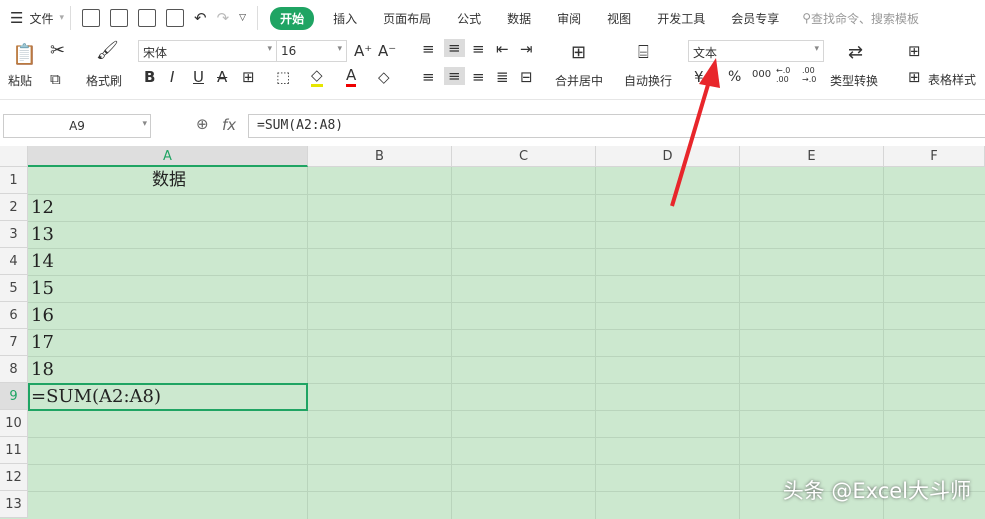  I want to click on watermark: 头条 @Excel大斗师, so click(876, 491).